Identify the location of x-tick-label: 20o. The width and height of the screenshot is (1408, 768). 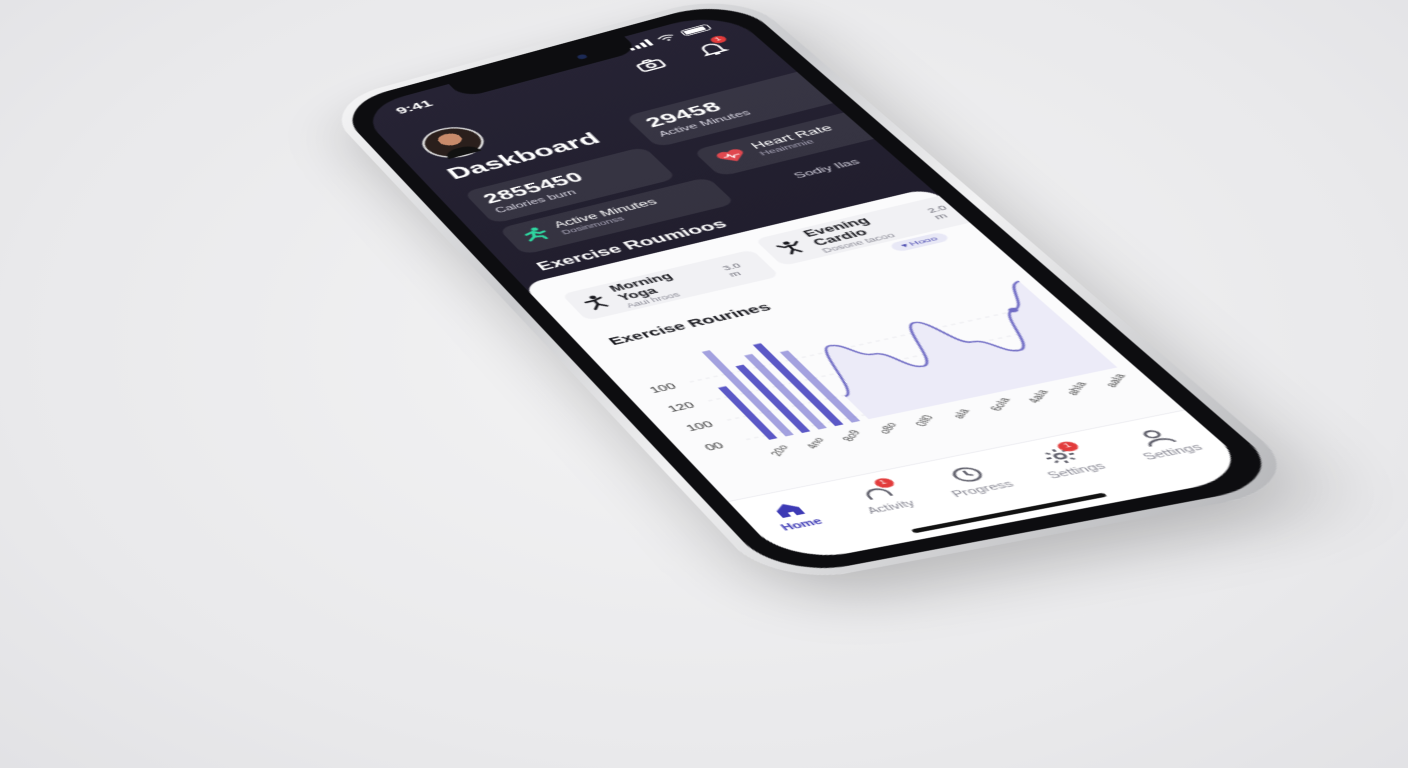
(779, 450).